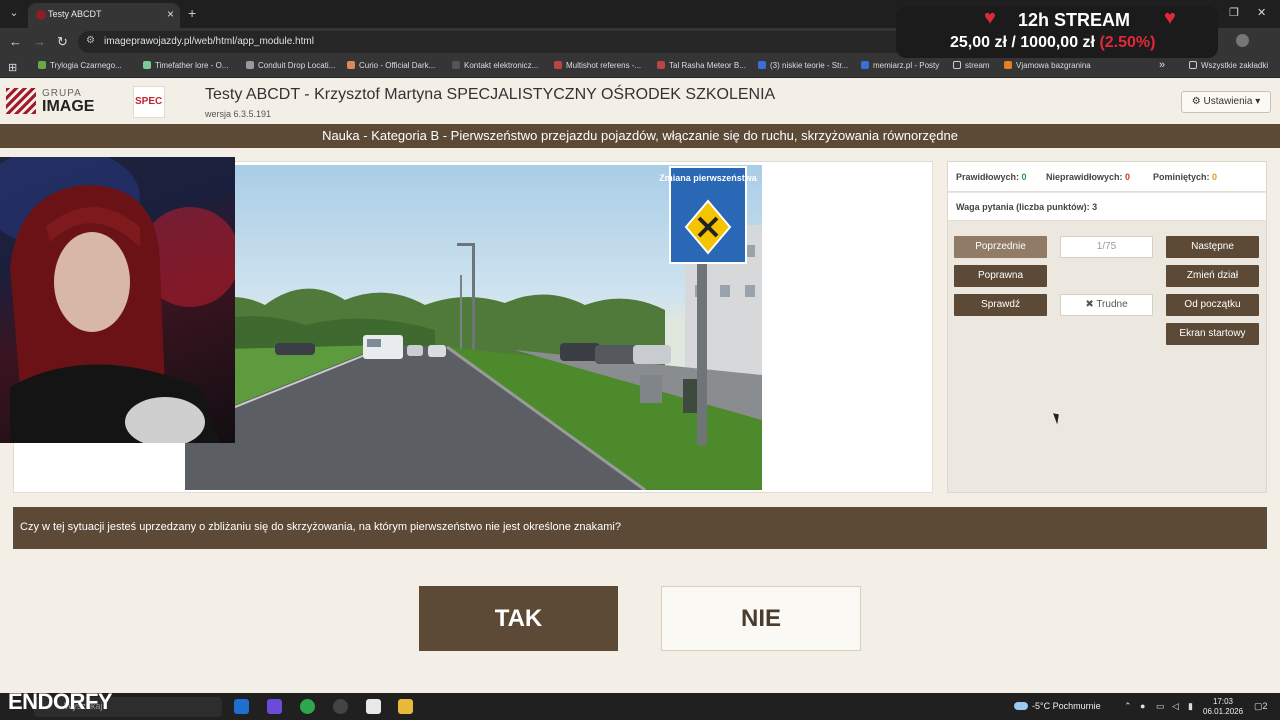  Describe the element at coordinates (39, 41) in the screenshot. I see `forward-icon: →` at that location.